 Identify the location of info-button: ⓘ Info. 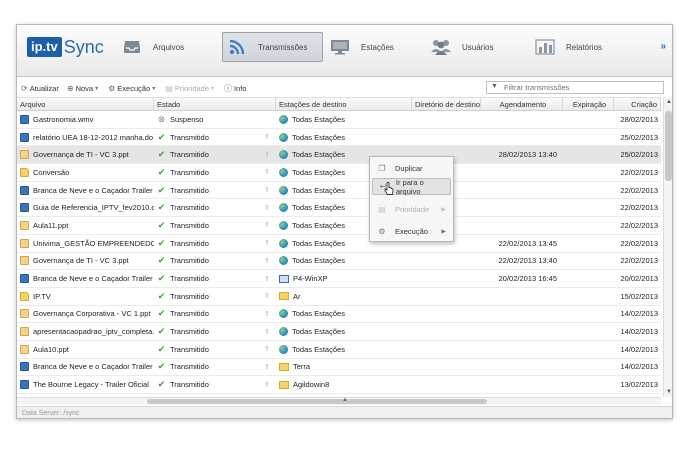
(235, 88).